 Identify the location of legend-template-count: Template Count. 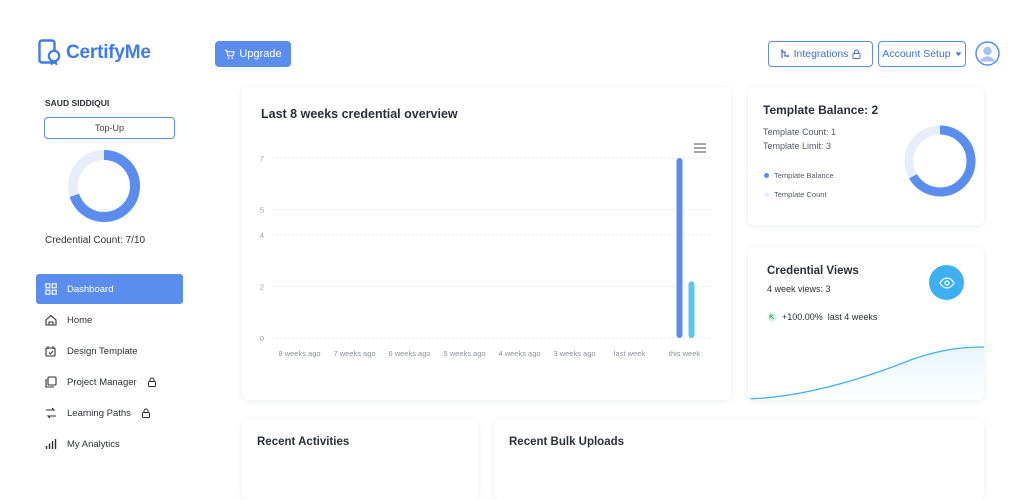
(795, 194).